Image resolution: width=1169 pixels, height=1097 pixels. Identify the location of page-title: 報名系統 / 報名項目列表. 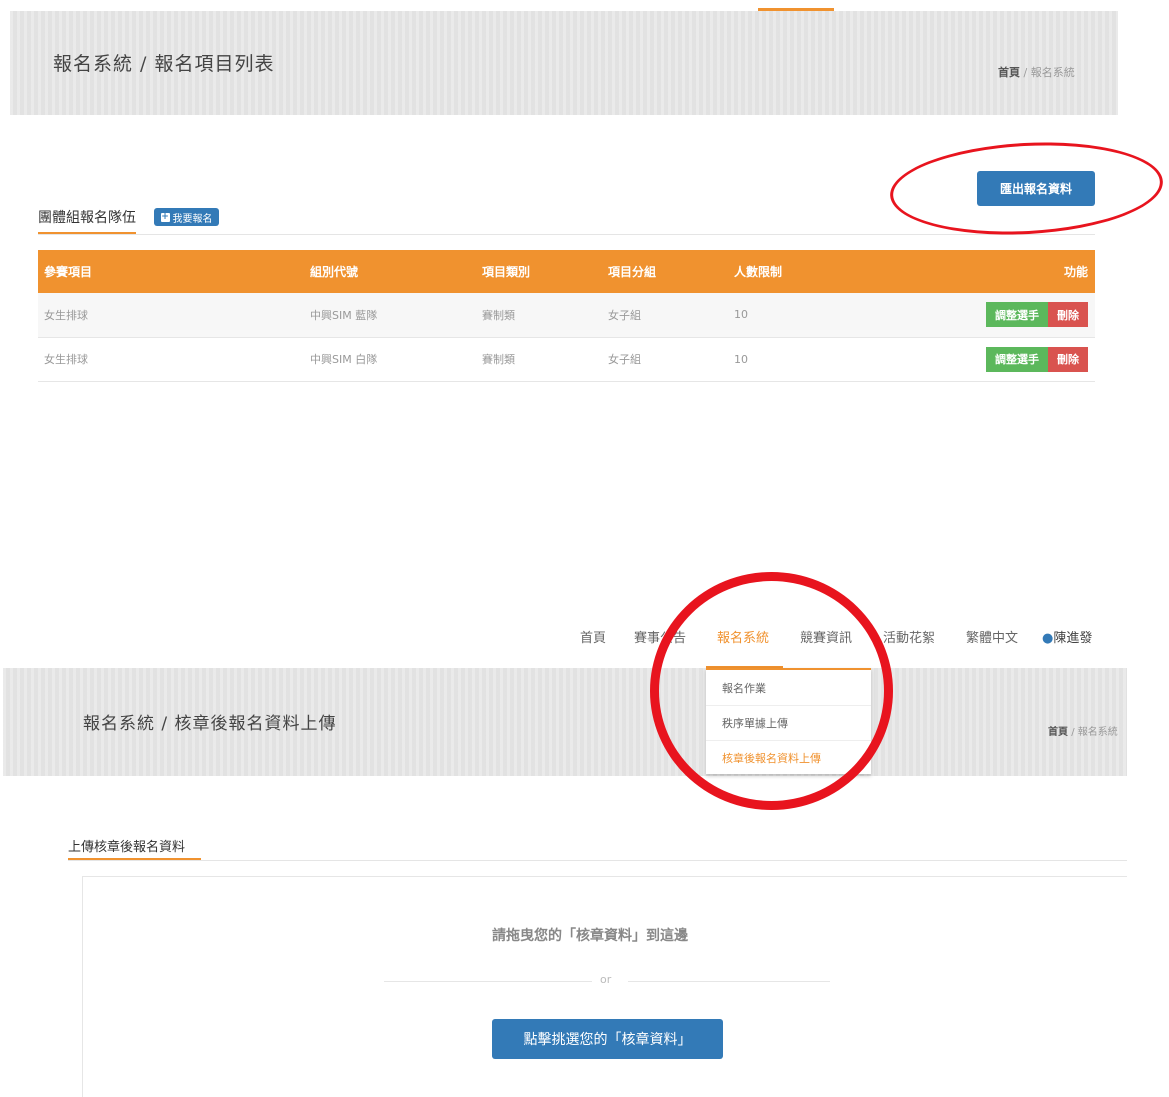
(164, 64).